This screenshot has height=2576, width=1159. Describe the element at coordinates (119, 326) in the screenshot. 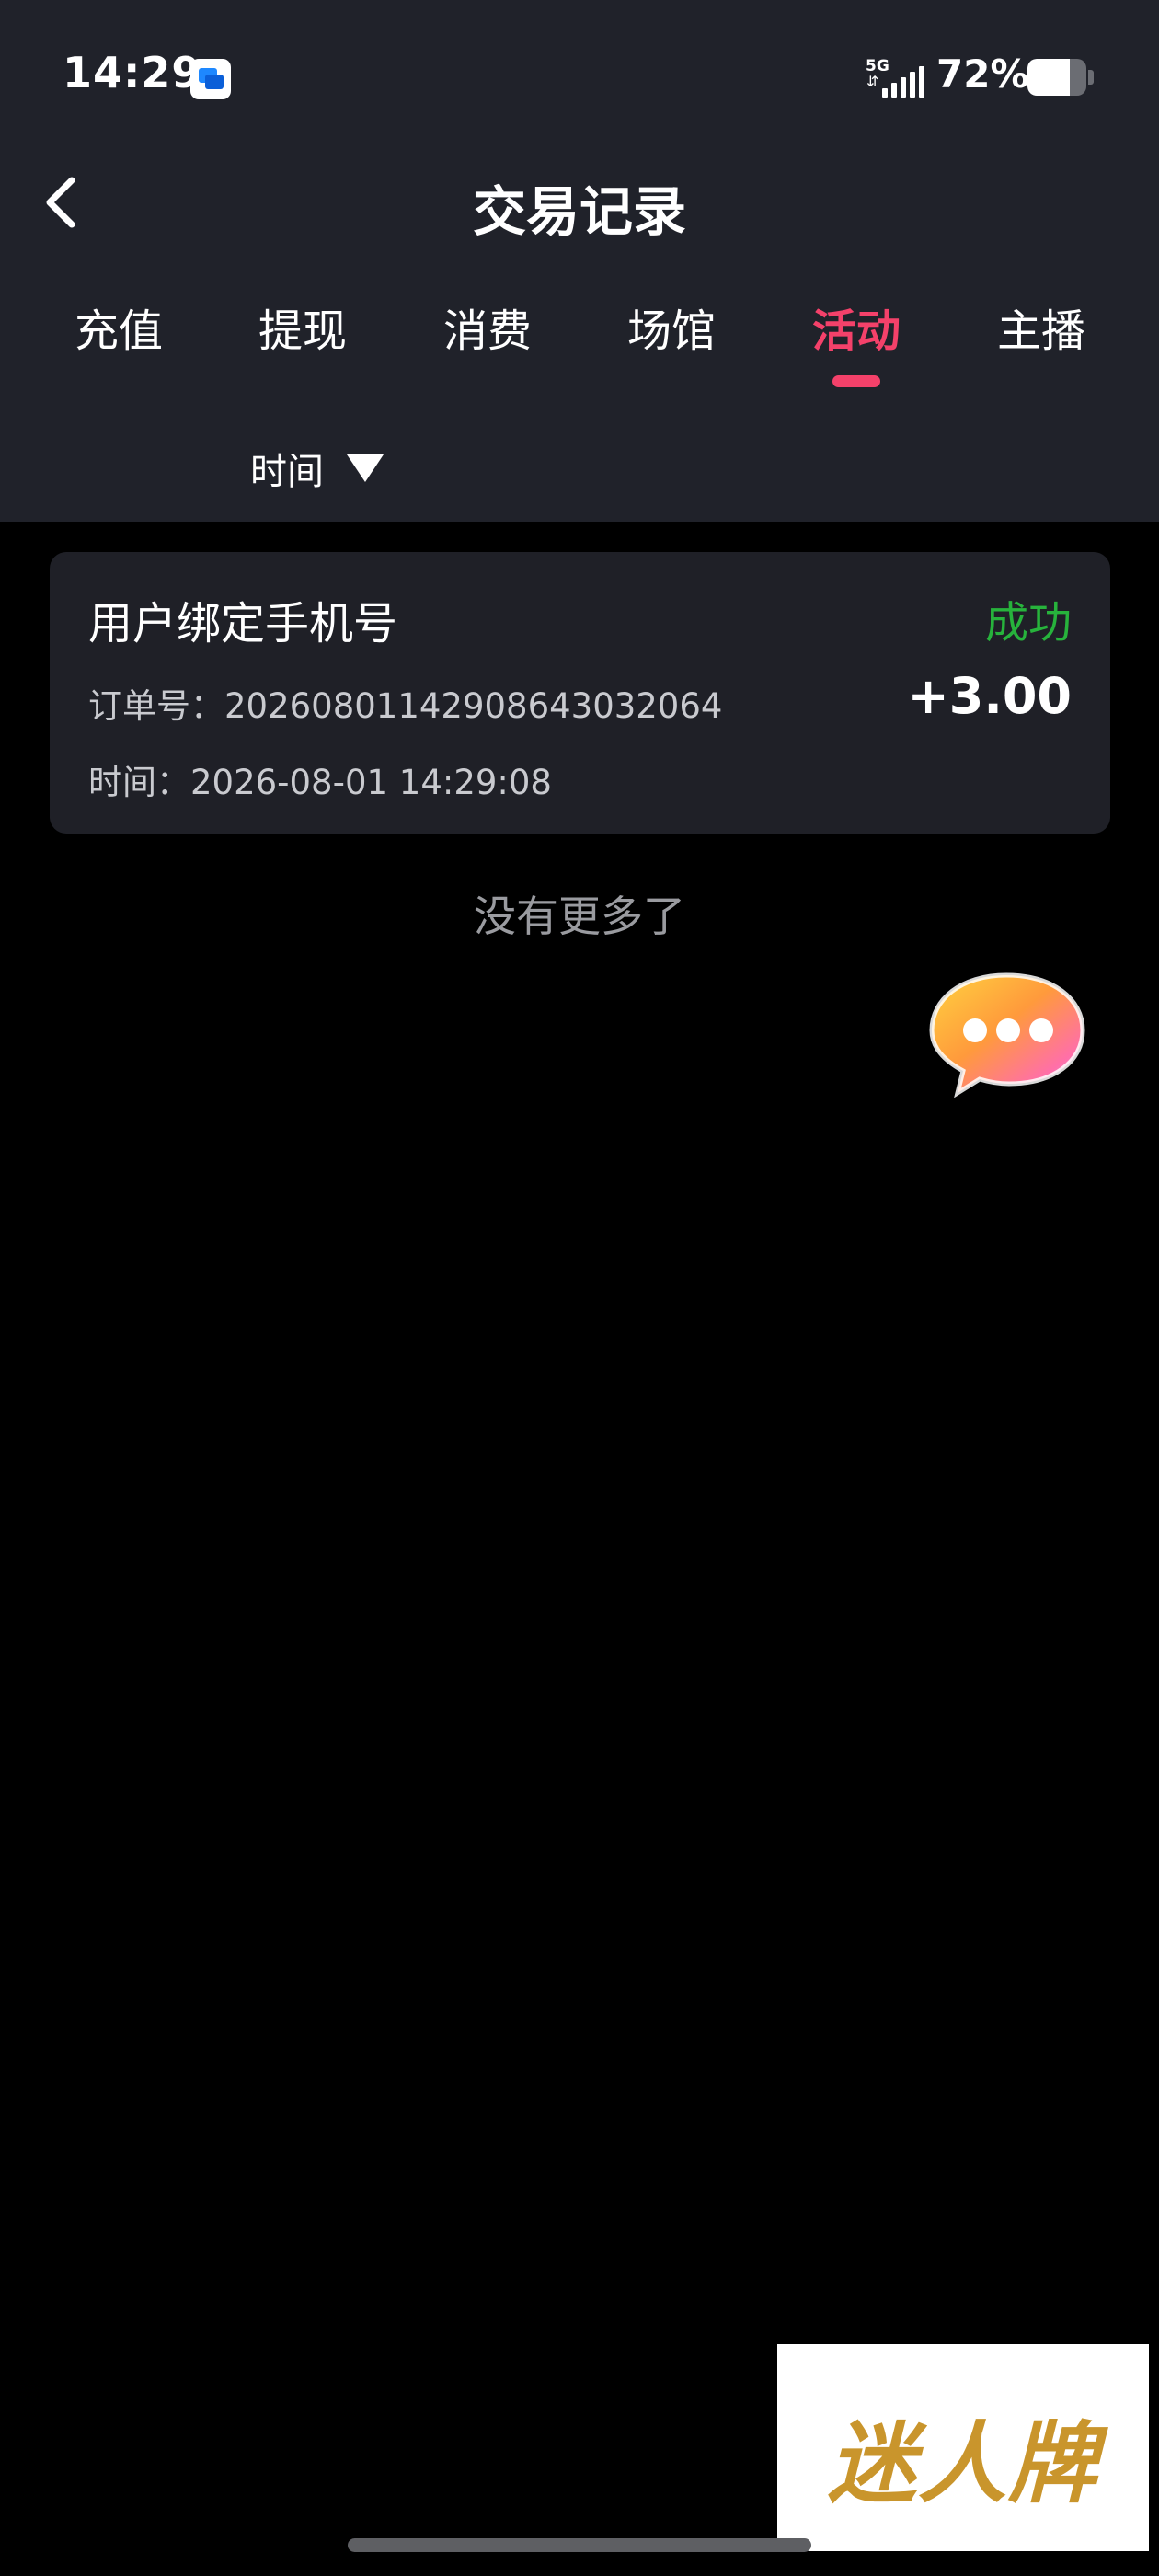

I see `tab-recharge: 充值` at that location.